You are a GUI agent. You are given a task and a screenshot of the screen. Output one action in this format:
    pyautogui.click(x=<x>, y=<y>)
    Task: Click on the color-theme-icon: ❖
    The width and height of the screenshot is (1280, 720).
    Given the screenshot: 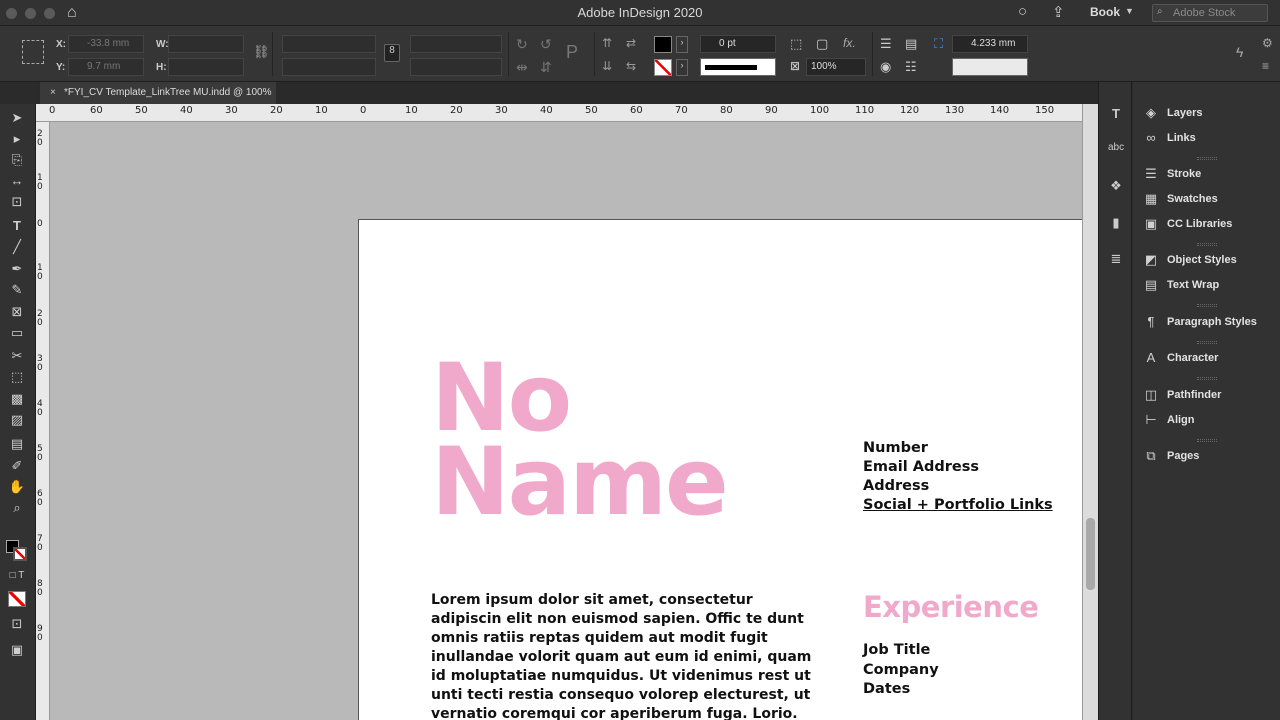 What is the action you would take?
    pyautogui.click(x=1116, y=186)
    